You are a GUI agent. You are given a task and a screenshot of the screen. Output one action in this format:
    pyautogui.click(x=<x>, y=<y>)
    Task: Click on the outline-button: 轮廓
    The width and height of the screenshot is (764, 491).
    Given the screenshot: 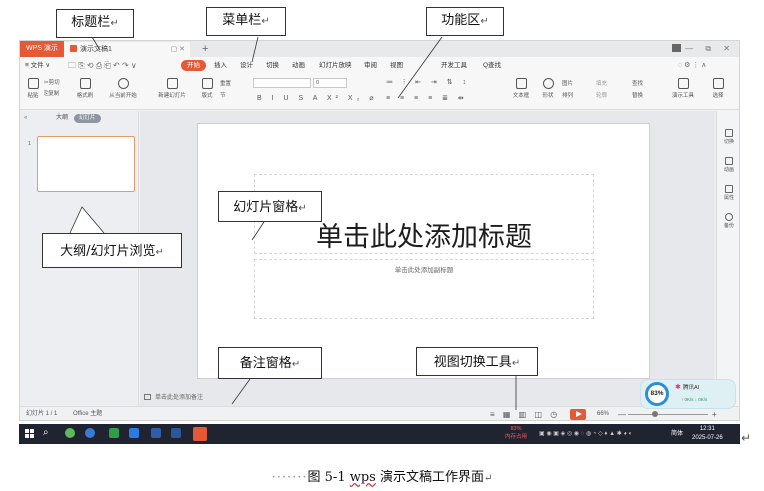 What is the action you would take?
    pyautogui.click(x=609, y=96)
    